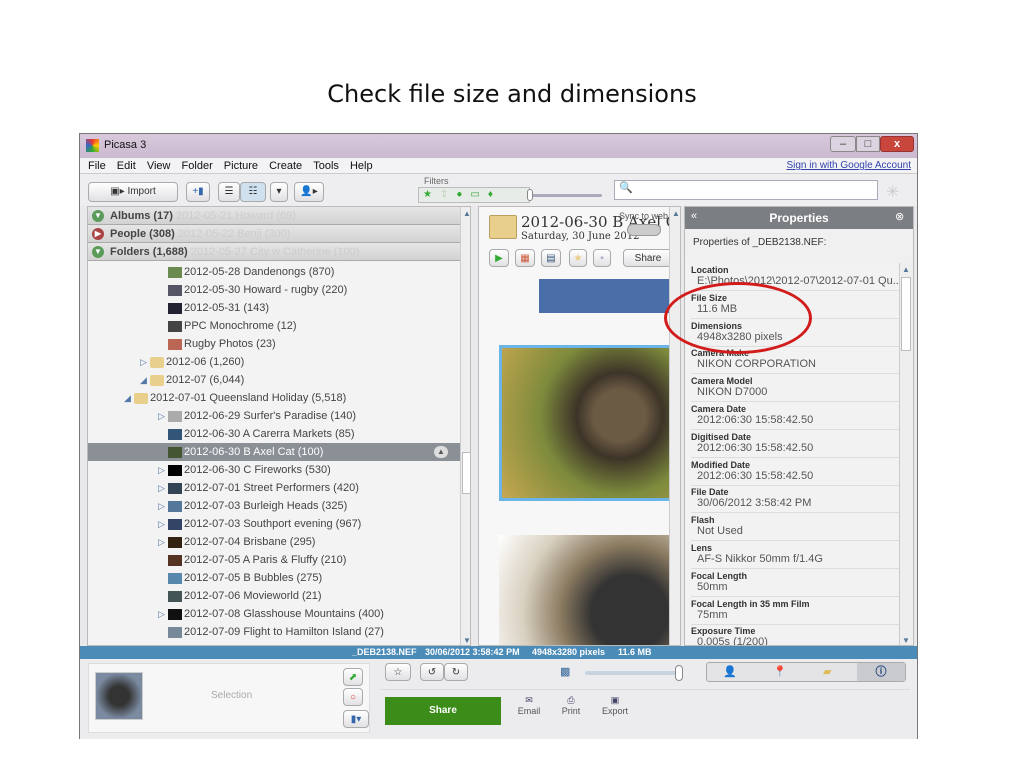  What do you see at coordinates (353, 697) in the screenshot?
I see `clear-selection-button: ○` at bounding box center [353, 697].